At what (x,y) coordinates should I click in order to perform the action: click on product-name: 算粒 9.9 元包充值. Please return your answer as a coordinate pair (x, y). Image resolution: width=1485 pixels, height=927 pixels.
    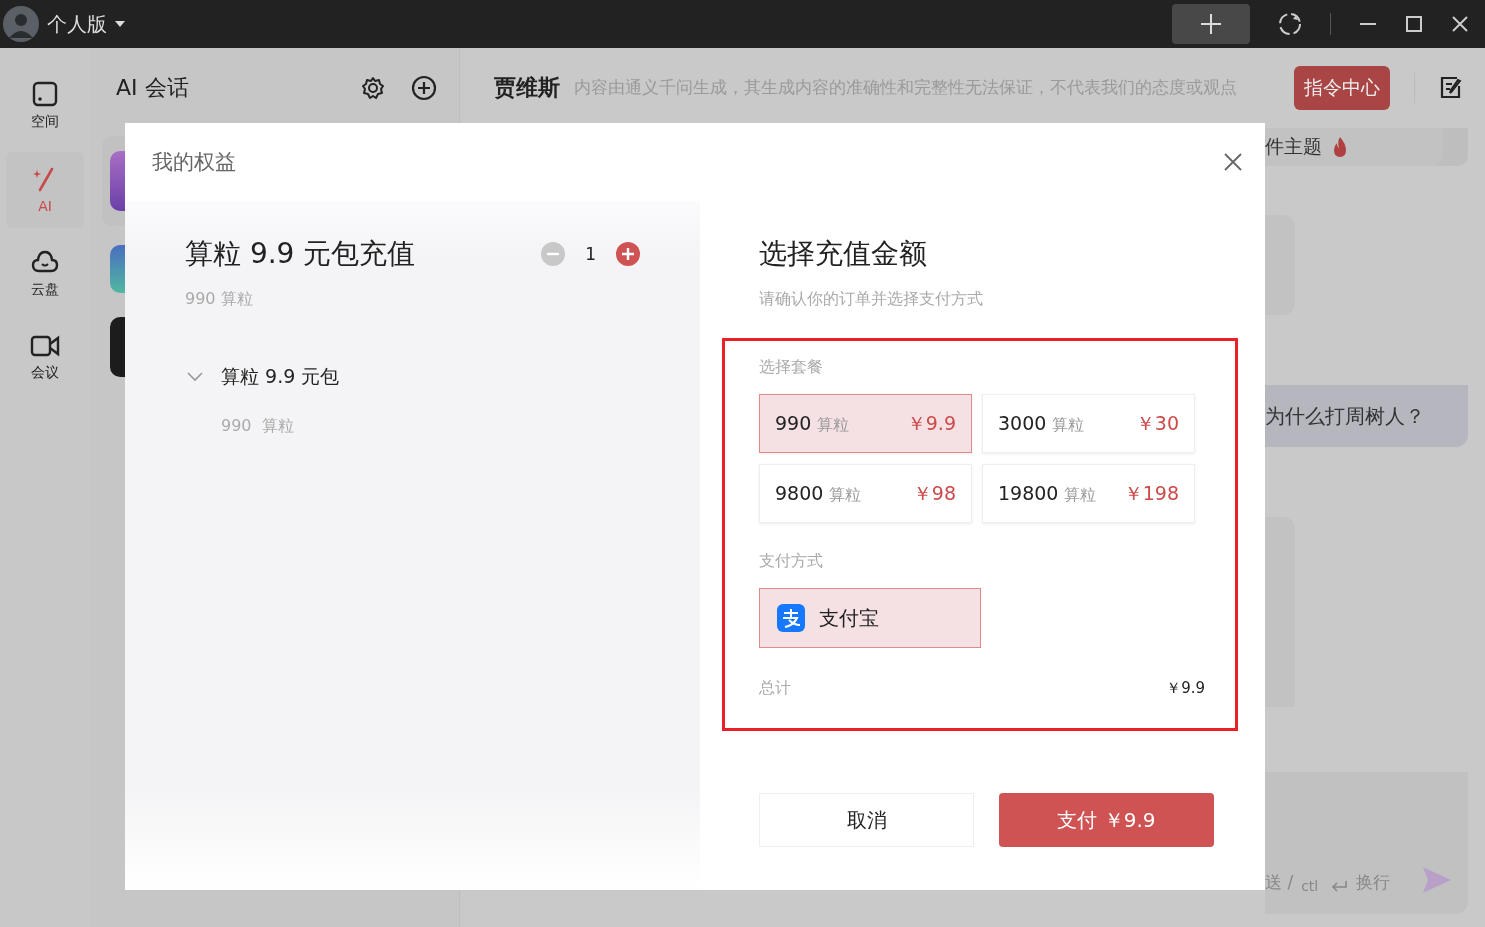
    Looking at the image, I should click on (300, 254).